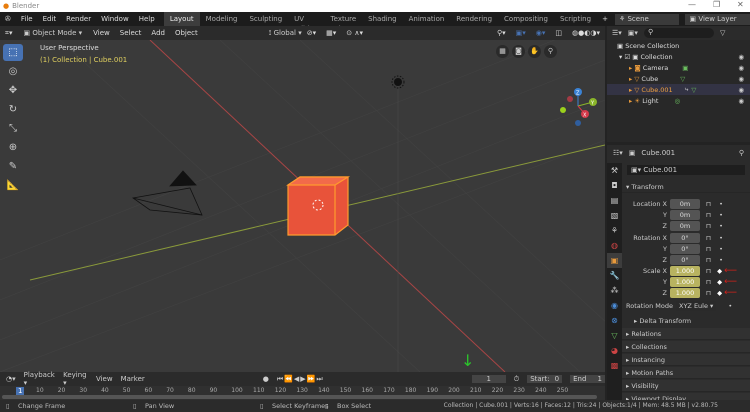 This screenshot has height=412, width=750. What do you see at coordinates (311, 33) in the screenshot?
I see `pivot-icon: ⊘▾` at bounding box center [311, 33].